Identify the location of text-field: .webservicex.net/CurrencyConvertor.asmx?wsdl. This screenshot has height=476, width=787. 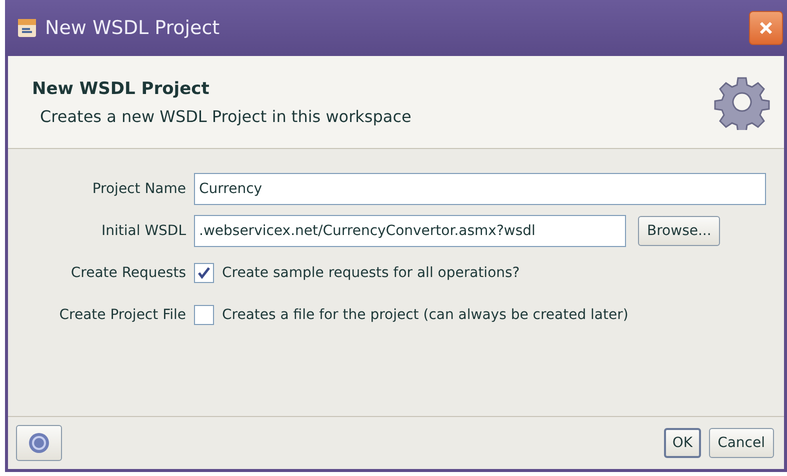
(410, 231).